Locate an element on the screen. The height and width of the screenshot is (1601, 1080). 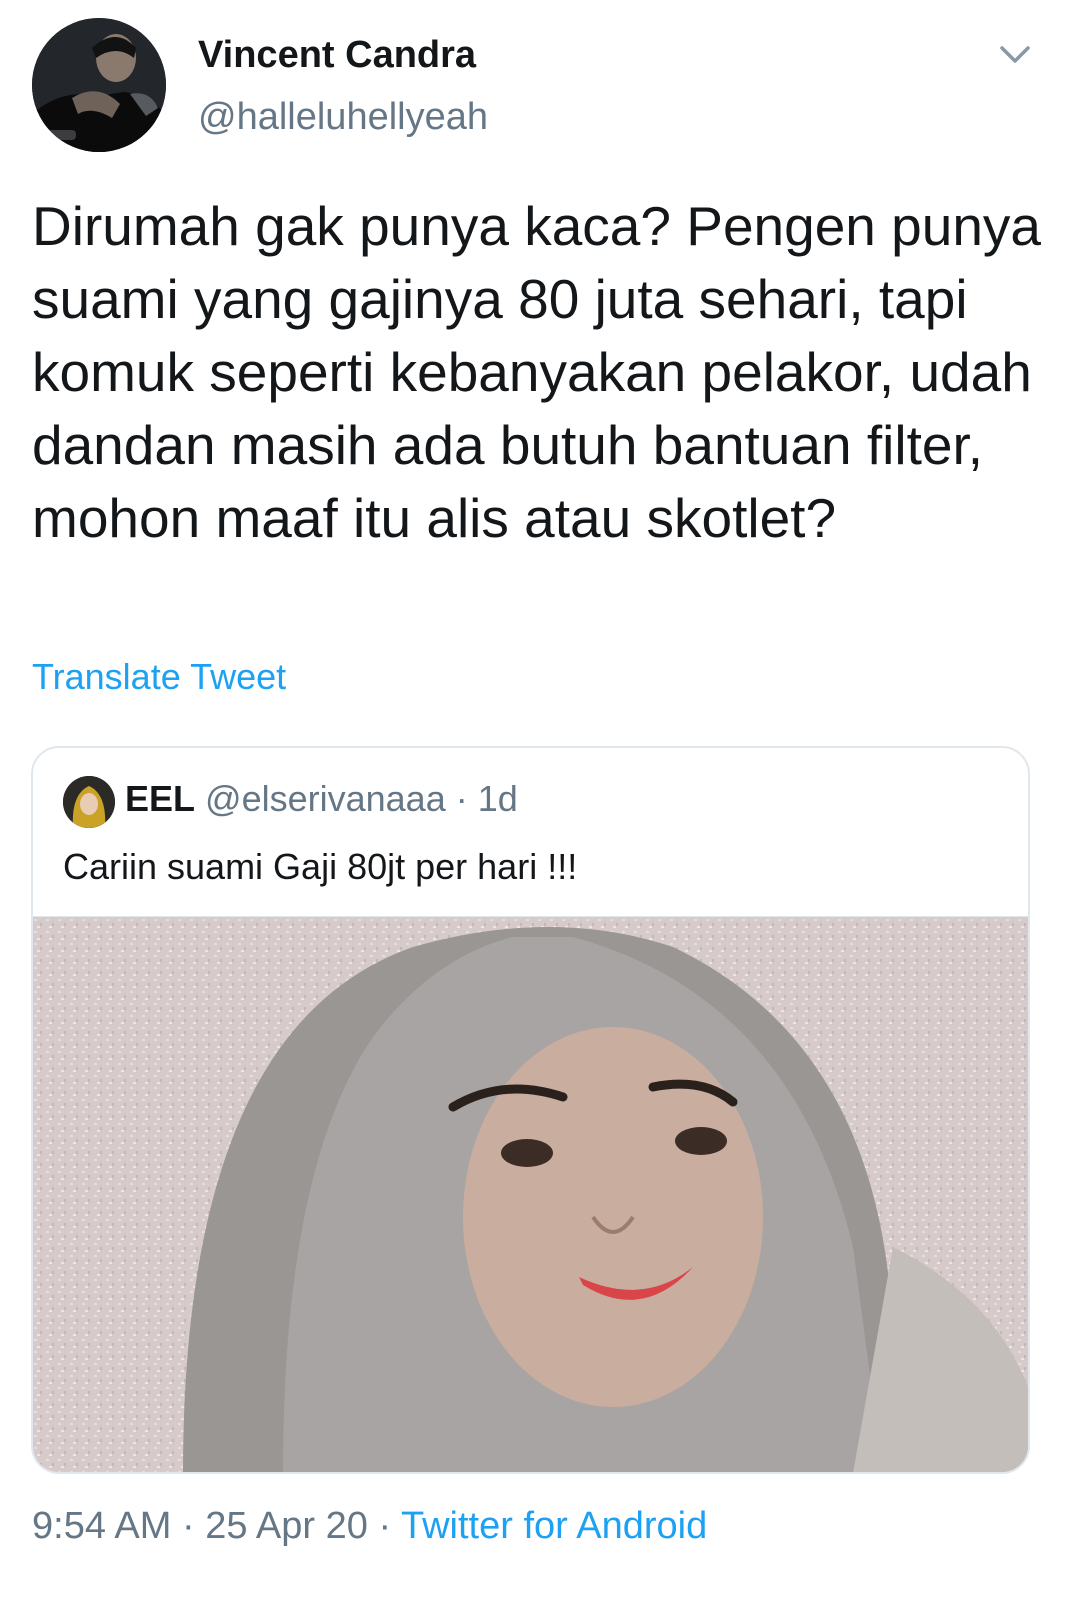
quoted-author-avatar is located at coordinates (89, 802).